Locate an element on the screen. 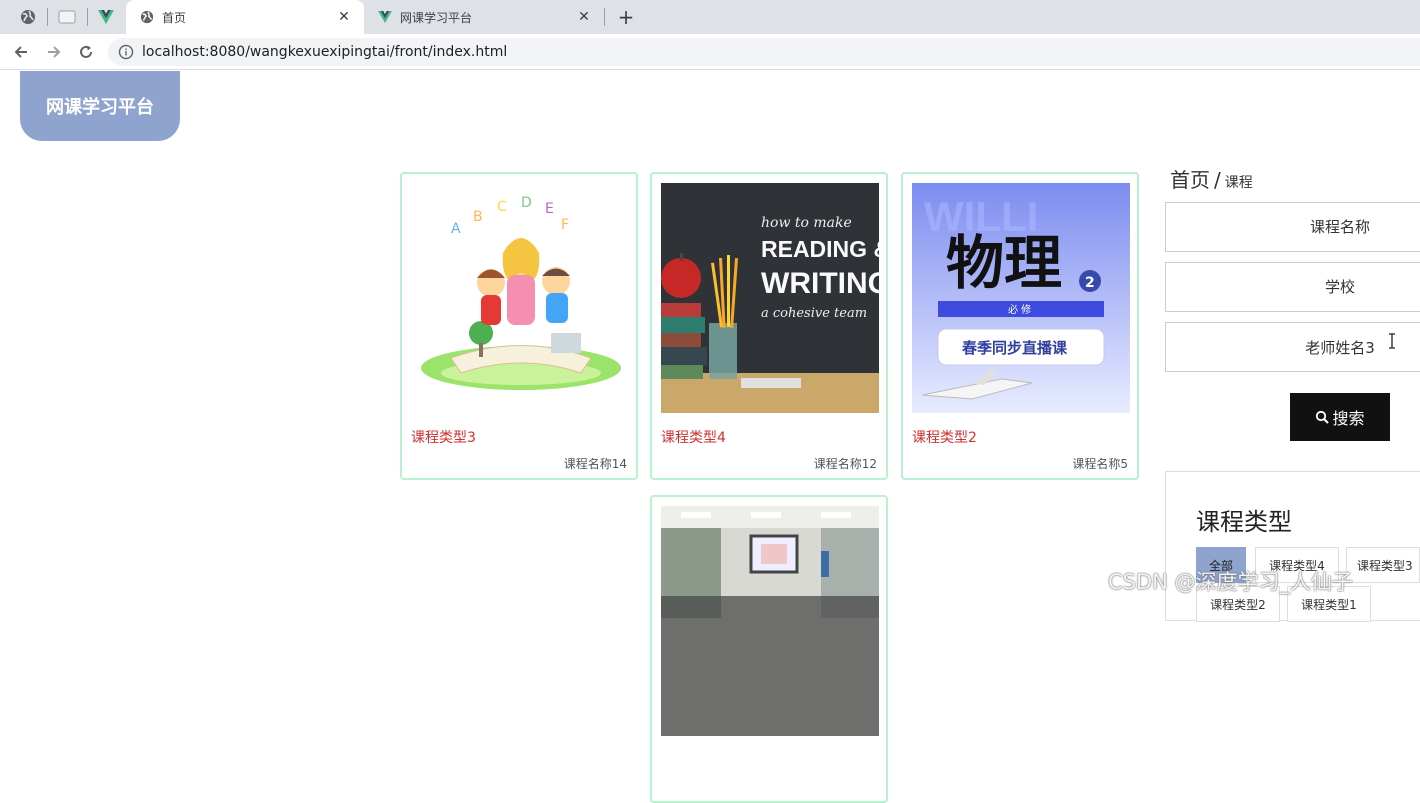  pinned-tab-blank is located at coordinates (67, 17).